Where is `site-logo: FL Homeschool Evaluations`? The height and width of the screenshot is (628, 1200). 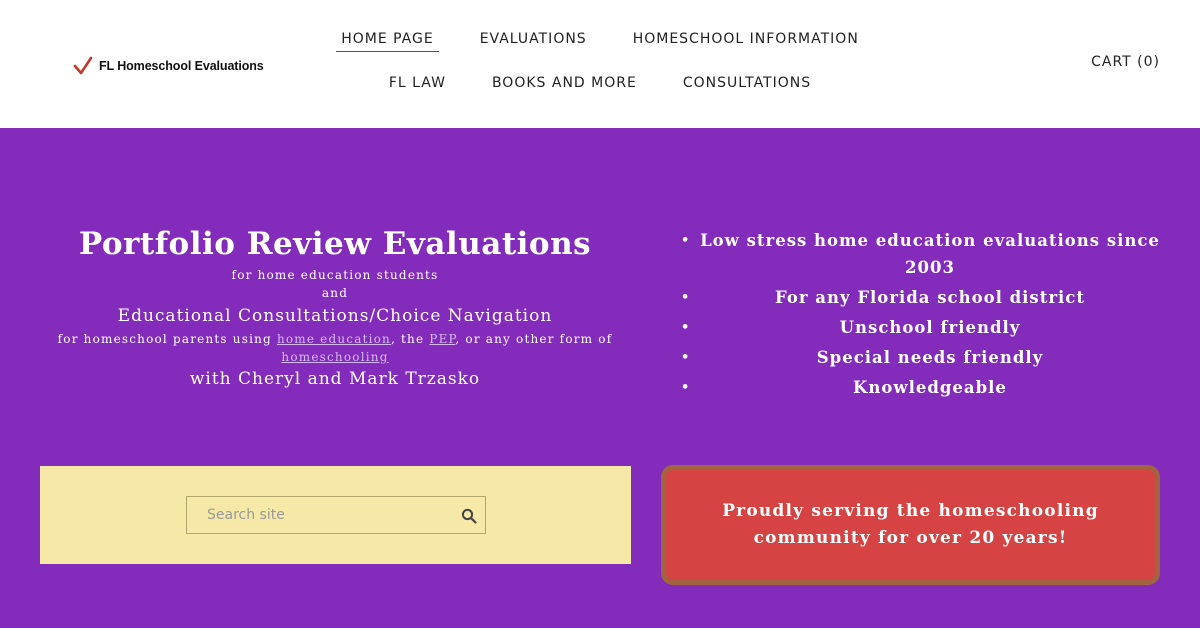 site-logo: FL Homeschool Evaluations is located at coordinates (168, 66).